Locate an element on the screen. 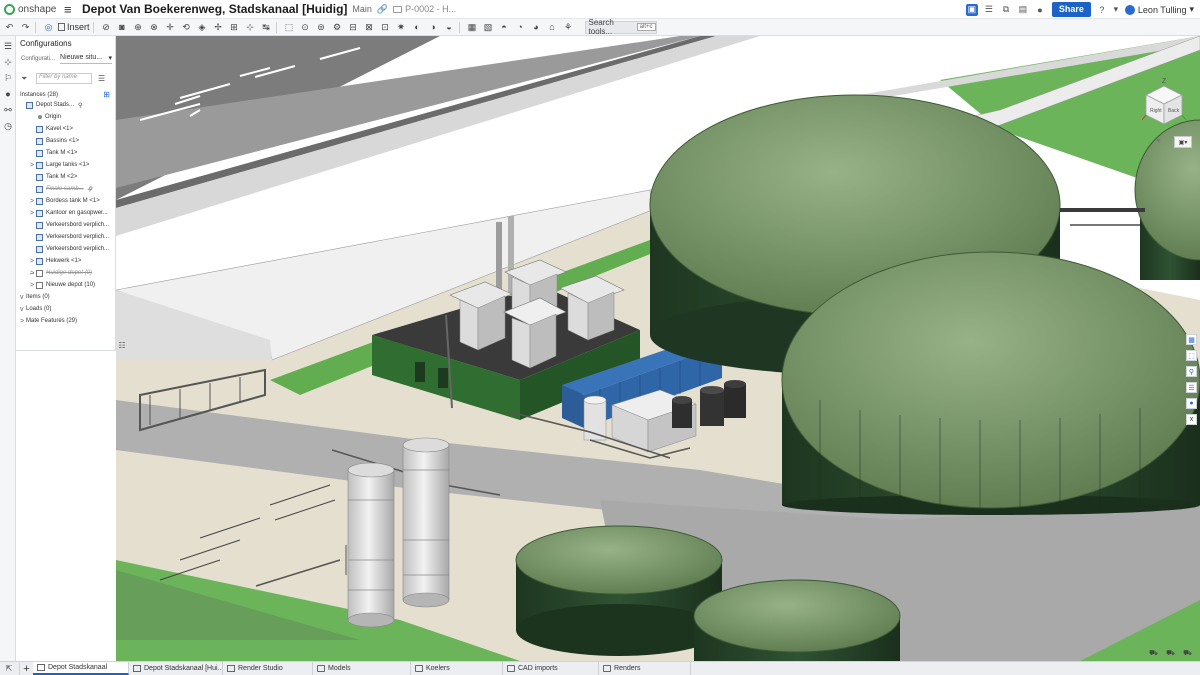  tab-render: Render Studio is located at coordinates (268, 668).